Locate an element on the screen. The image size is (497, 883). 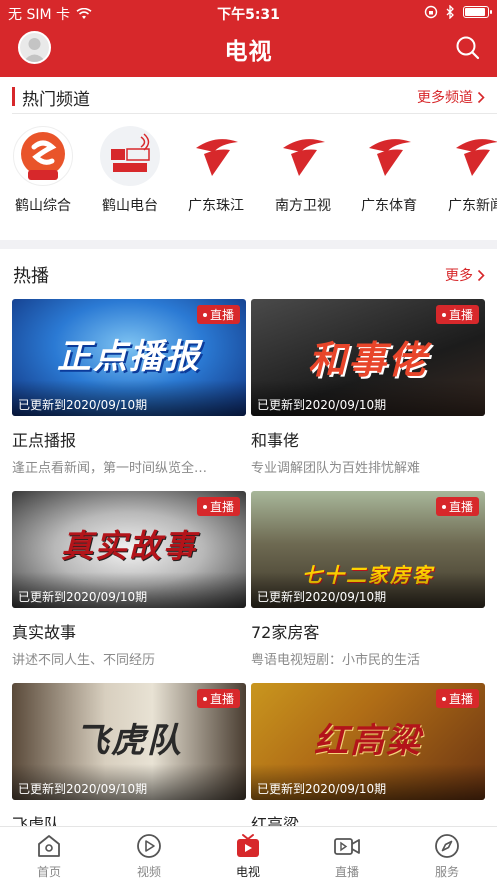
more-channels-link: 更多频道 is located at coordinates (451, 97).